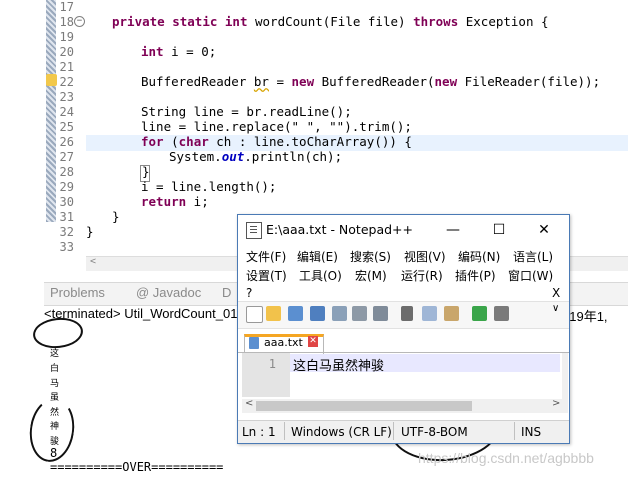 The width and height of the screenshot is (628, 478). What do you see at coordinates (66, 127) in the screenshot?
I see `line-number: 25` at bounding box center [66, 127].